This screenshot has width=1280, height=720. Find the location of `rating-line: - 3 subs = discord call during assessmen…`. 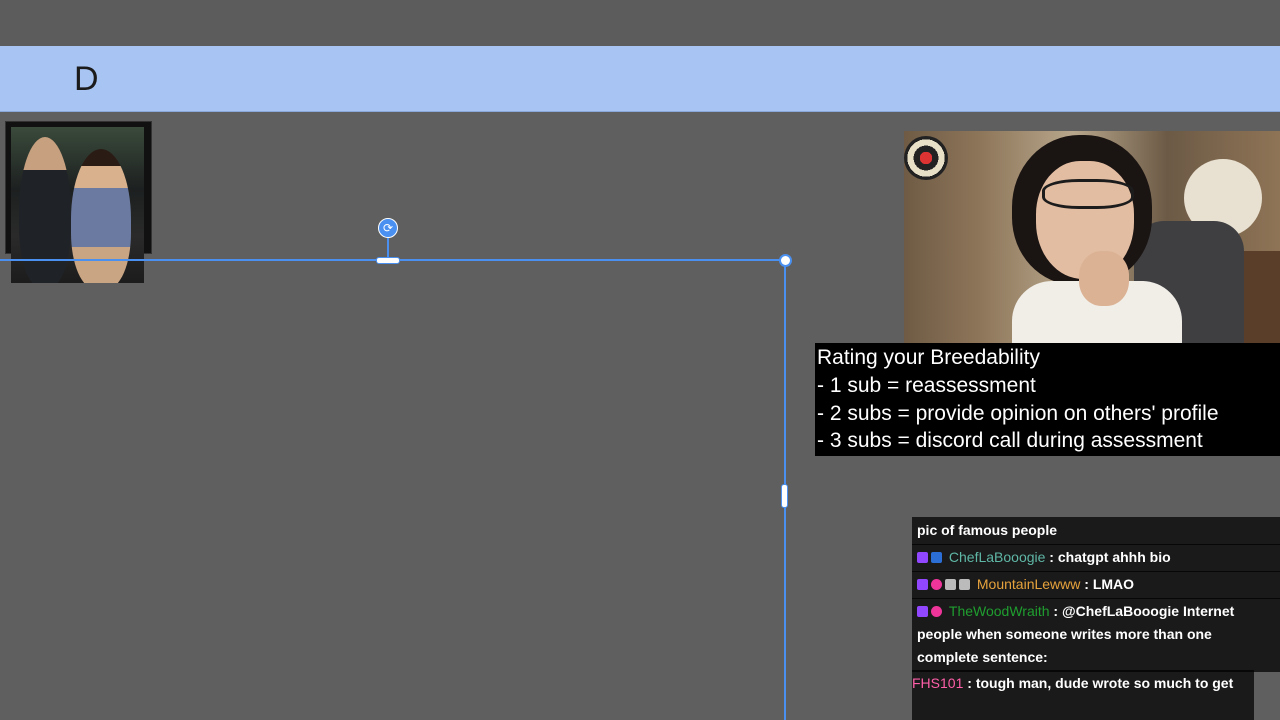

rating-line: - 3 subs = discord call during assessmen… is located at coordinates (1010, 441).